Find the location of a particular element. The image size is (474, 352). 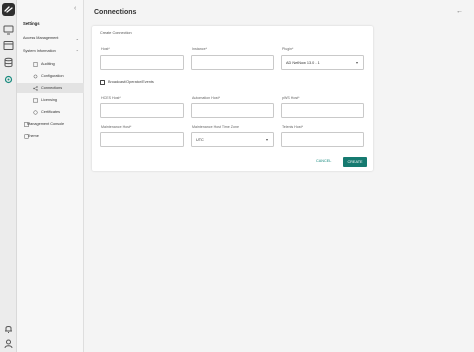

sidebar-item-label: Licensing is located at coordinates (49, 100).